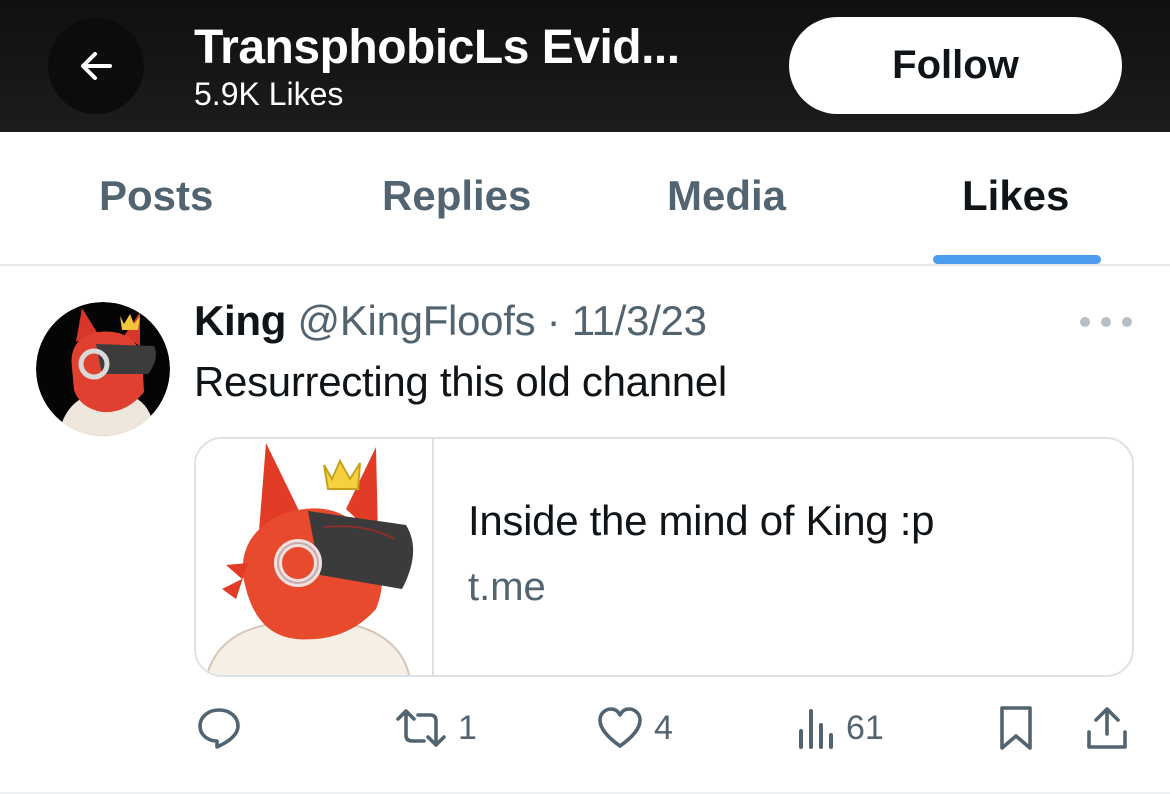  What do you see at coordinates (1015, 196) in the screenshot?
I see `tab-likes: Likes` at bounding box center [1015, 196].